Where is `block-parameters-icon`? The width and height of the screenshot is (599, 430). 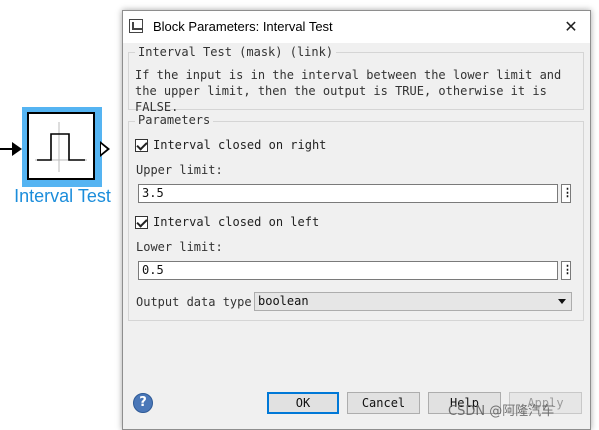 block-parameters-icon is located at coordinates (136, 26).